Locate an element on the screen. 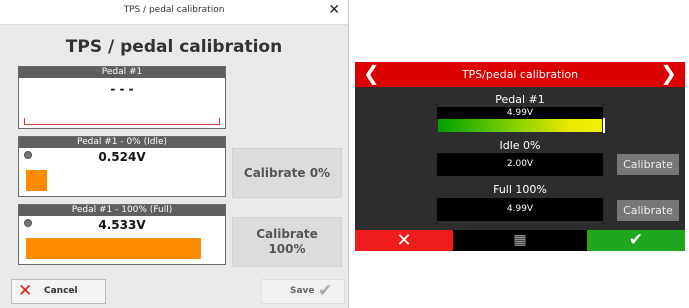 This screenshot has width=689, height=308. full-panel-title: Pedal #1 - 100% (Full) is located at coordinates (122, 210).